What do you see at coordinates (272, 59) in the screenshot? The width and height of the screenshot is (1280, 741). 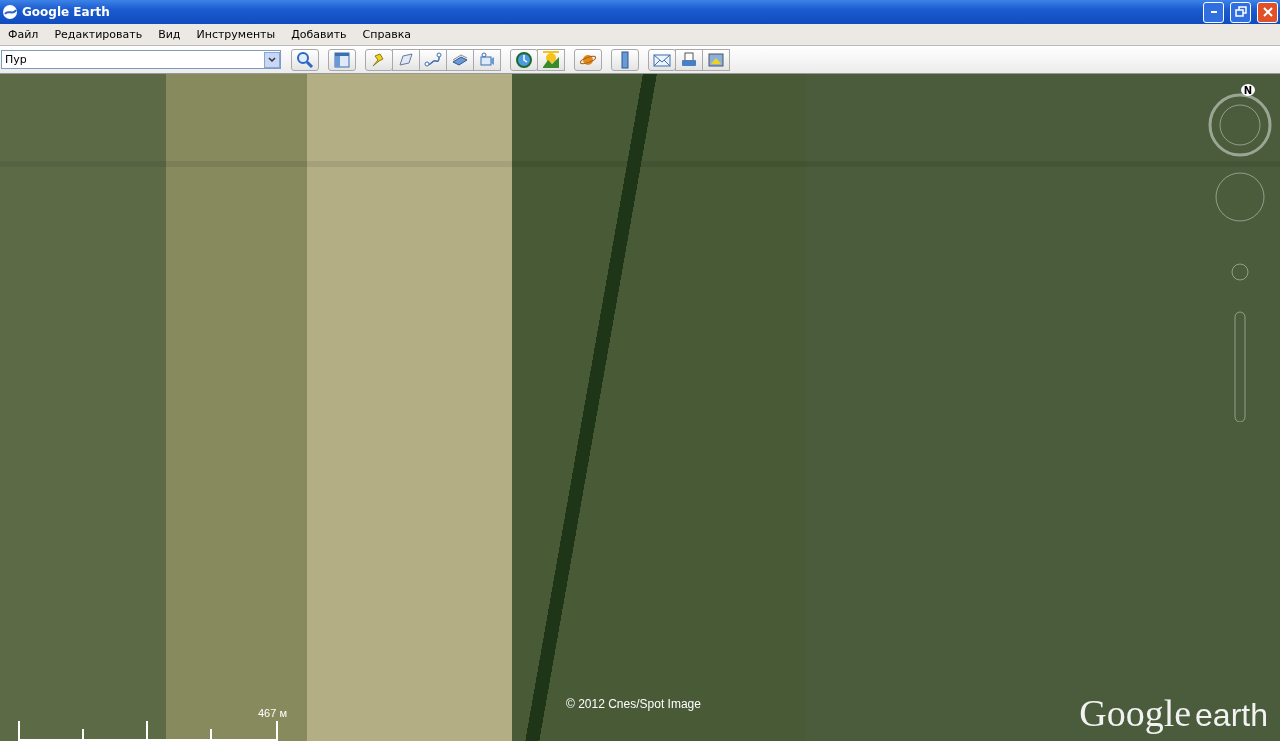 I see `dropdown-caret-icon` at bounding box center [272, 59].